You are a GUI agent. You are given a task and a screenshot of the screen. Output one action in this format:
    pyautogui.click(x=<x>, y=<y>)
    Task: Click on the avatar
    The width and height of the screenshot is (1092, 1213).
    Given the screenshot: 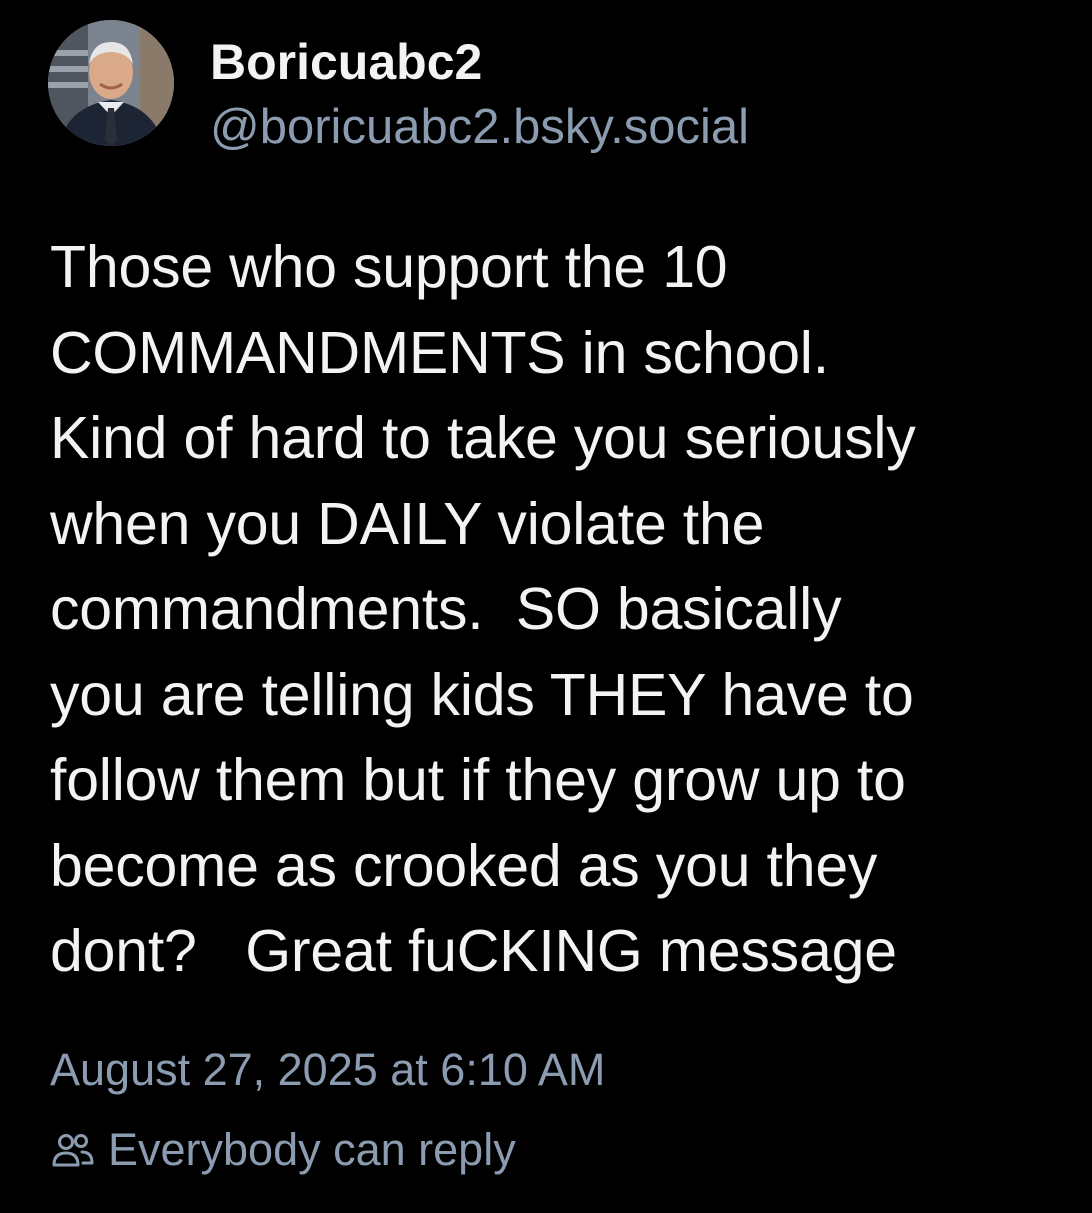 What is the action you would take?
    pyautogui.click(x=111, y=83)
    